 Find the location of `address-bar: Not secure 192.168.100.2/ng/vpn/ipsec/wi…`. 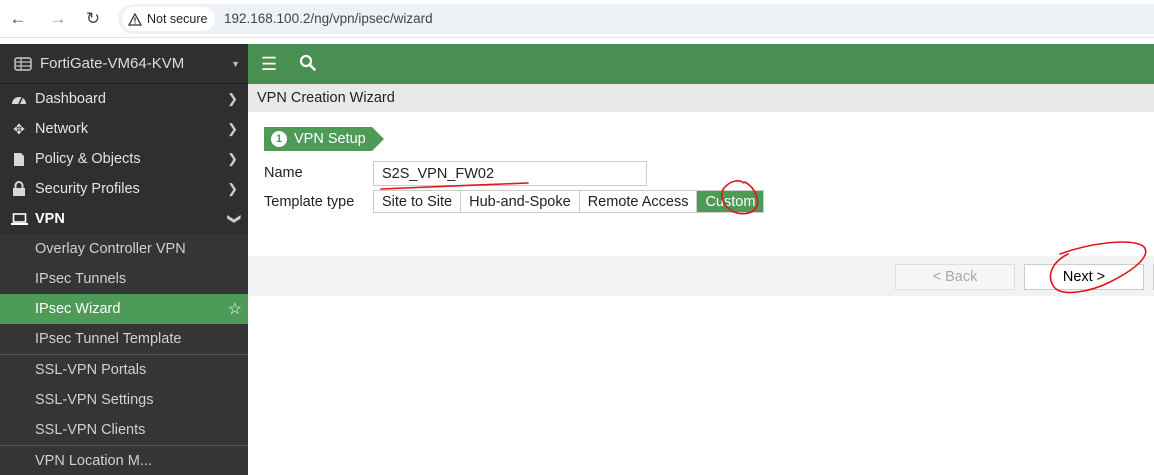

address-bar: Not secure 192.168.100.2/ng/vpn/ipsec/wi… is located at coordinates (636, 19).